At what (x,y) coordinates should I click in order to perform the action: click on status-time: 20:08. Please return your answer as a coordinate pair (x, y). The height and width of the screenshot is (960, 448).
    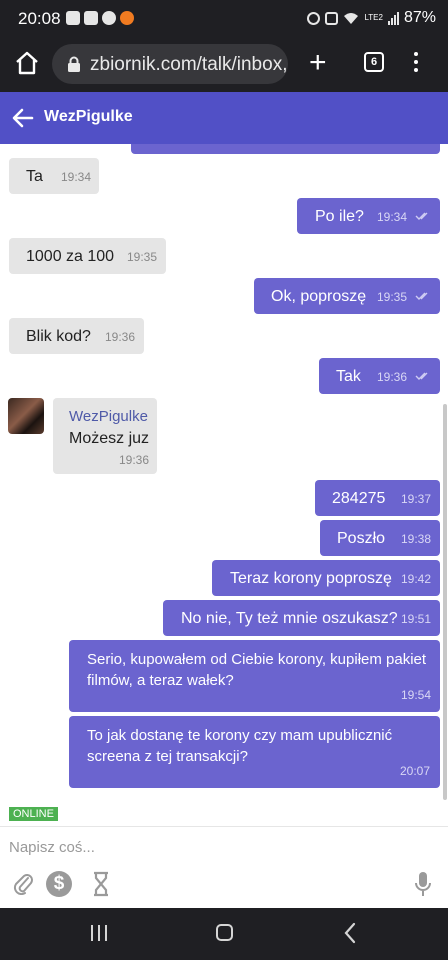
    Looking at the image, I should click on (39, 18).